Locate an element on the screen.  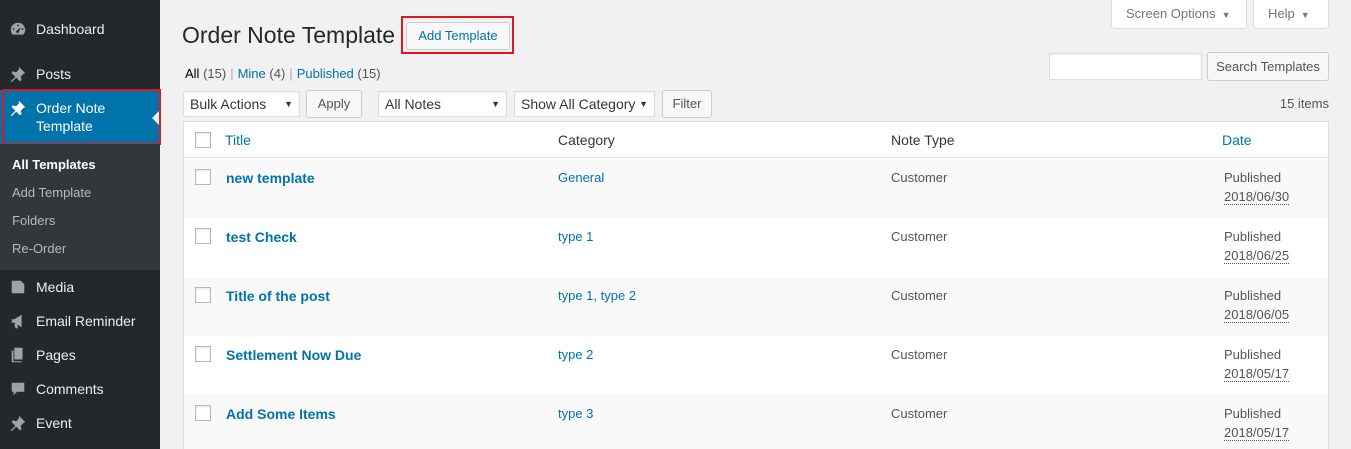
menu-item-pages: Pages is located at coordinates (80, 355).